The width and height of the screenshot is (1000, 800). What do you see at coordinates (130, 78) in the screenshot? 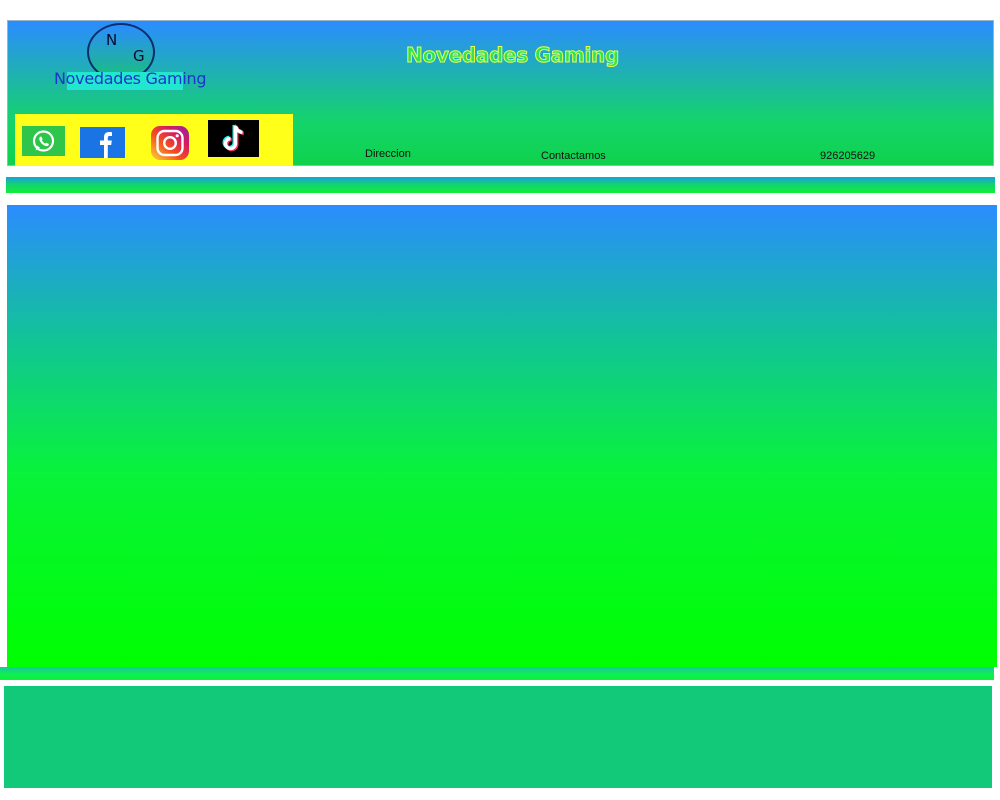
I see `logo-text: Novedades Gaming` at bounding box center [130, 78].